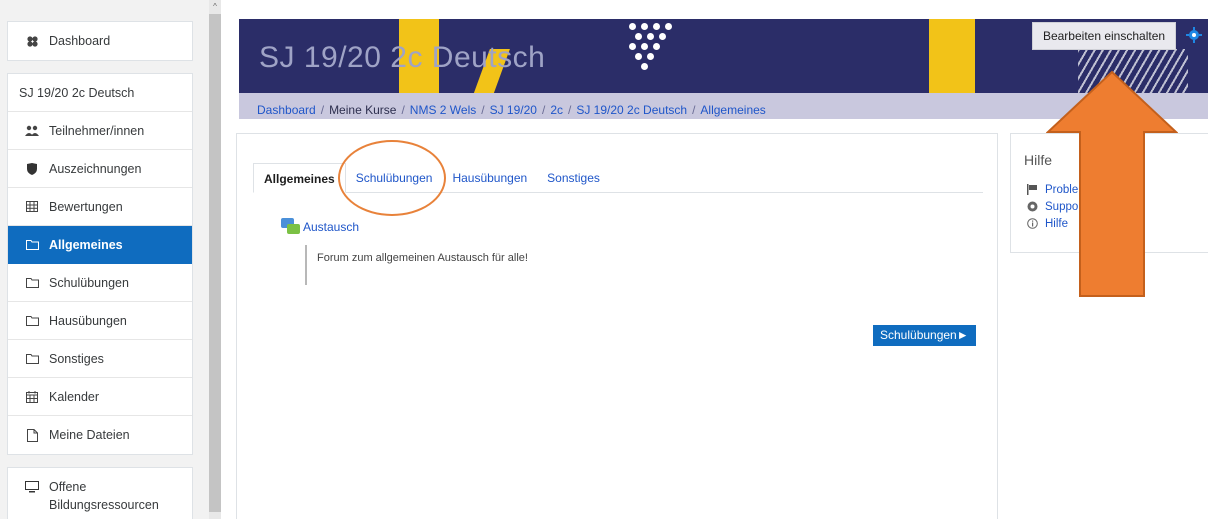  What do you see at coordinates (88, 320) in the screenshot?
I see `sidebar-item-label: Hausübungen` at bounding box center [88, 320].